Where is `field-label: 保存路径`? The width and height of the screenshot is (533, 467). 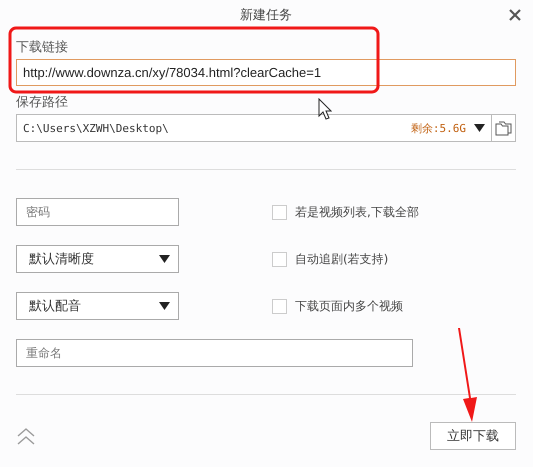
field-label: 保存路径 is located at coordinates (42, 102).